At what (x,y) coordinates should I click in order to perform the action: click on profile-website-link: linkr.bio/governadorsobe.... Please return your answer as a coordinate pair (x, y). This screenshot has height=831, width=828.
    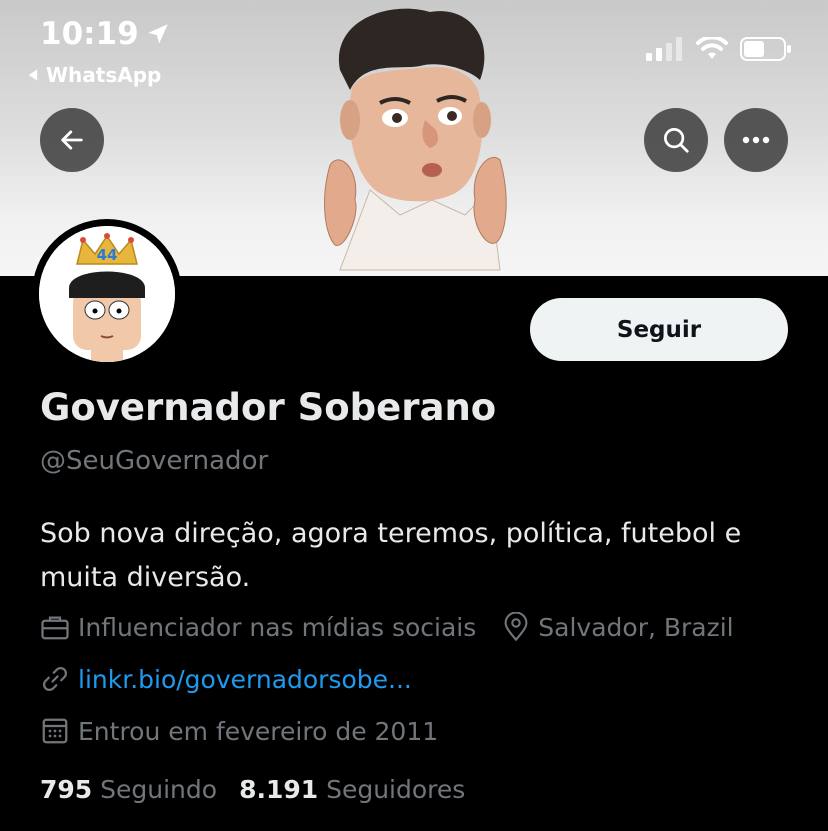
    Looking at the image, I should click on (245, 679).